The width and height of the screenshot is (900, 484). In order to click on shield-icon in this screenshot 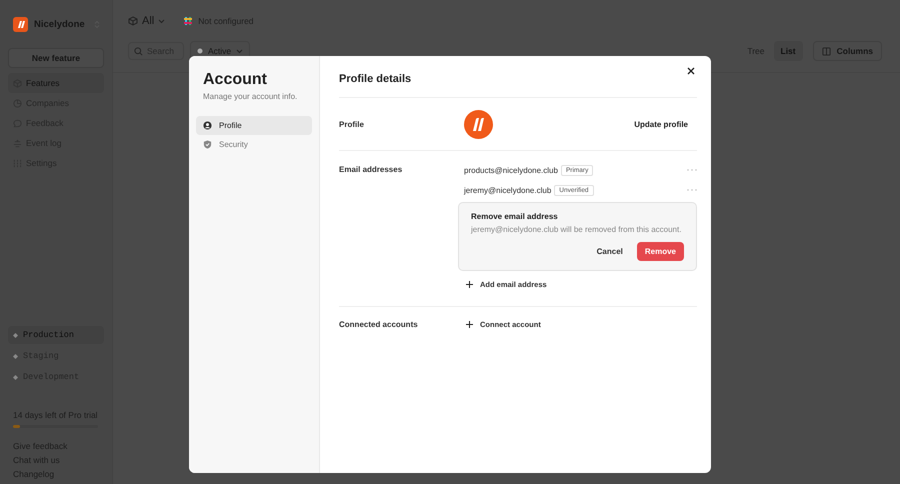, I will do `click(207, 144)`.